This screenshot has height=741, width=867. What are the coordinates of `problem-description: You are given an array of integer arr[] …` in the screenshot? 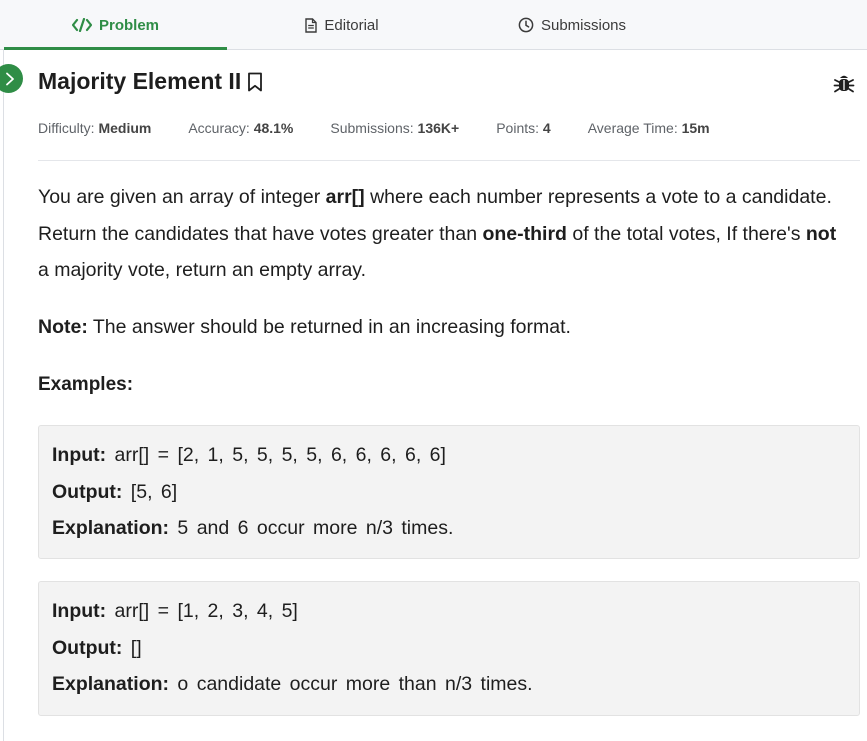 It's located at (437, 233).